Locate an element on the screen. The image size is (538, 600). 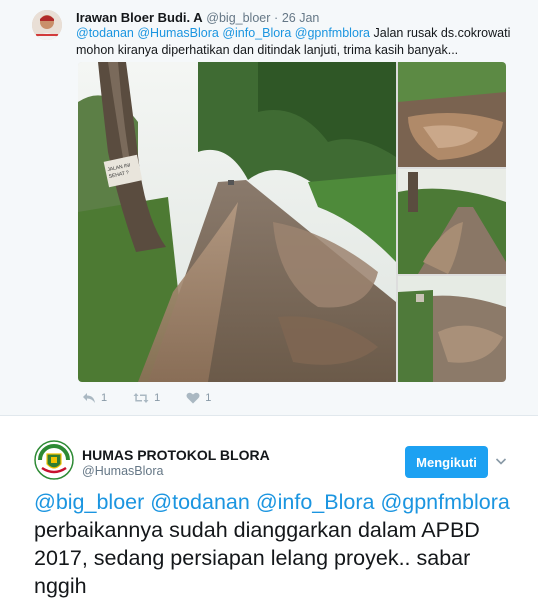
parent-author-handle: @big_bloer is located at coordinates (238, 18).